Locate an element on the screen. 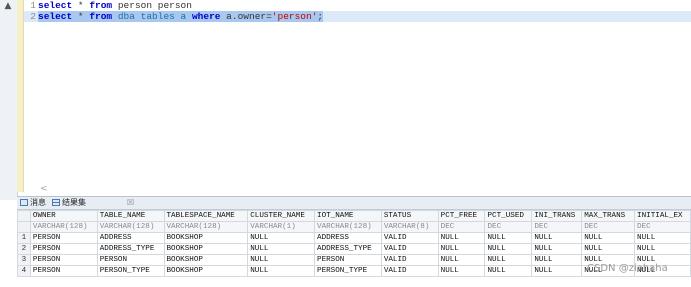 The image size is (691, 287). row-number: 3 is located at coordinates (24, 260).